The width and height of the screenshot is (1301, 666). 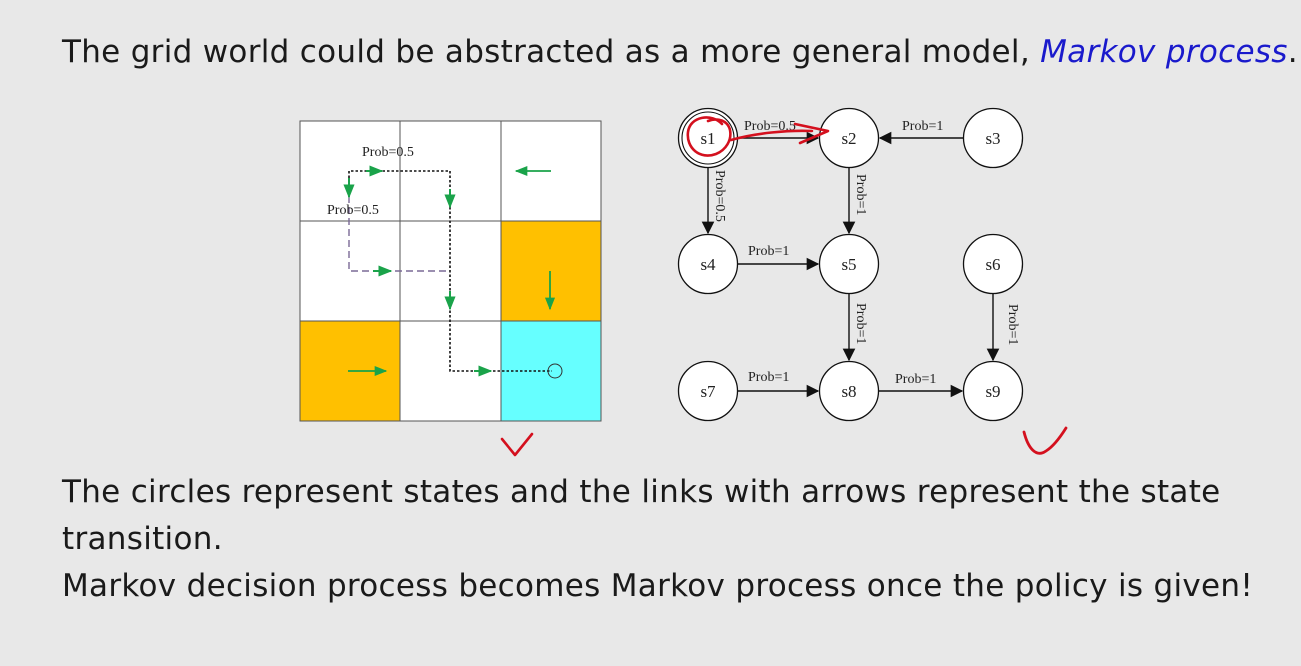 I want to click on state-label-s8: s8, so click(x=848, y=391).